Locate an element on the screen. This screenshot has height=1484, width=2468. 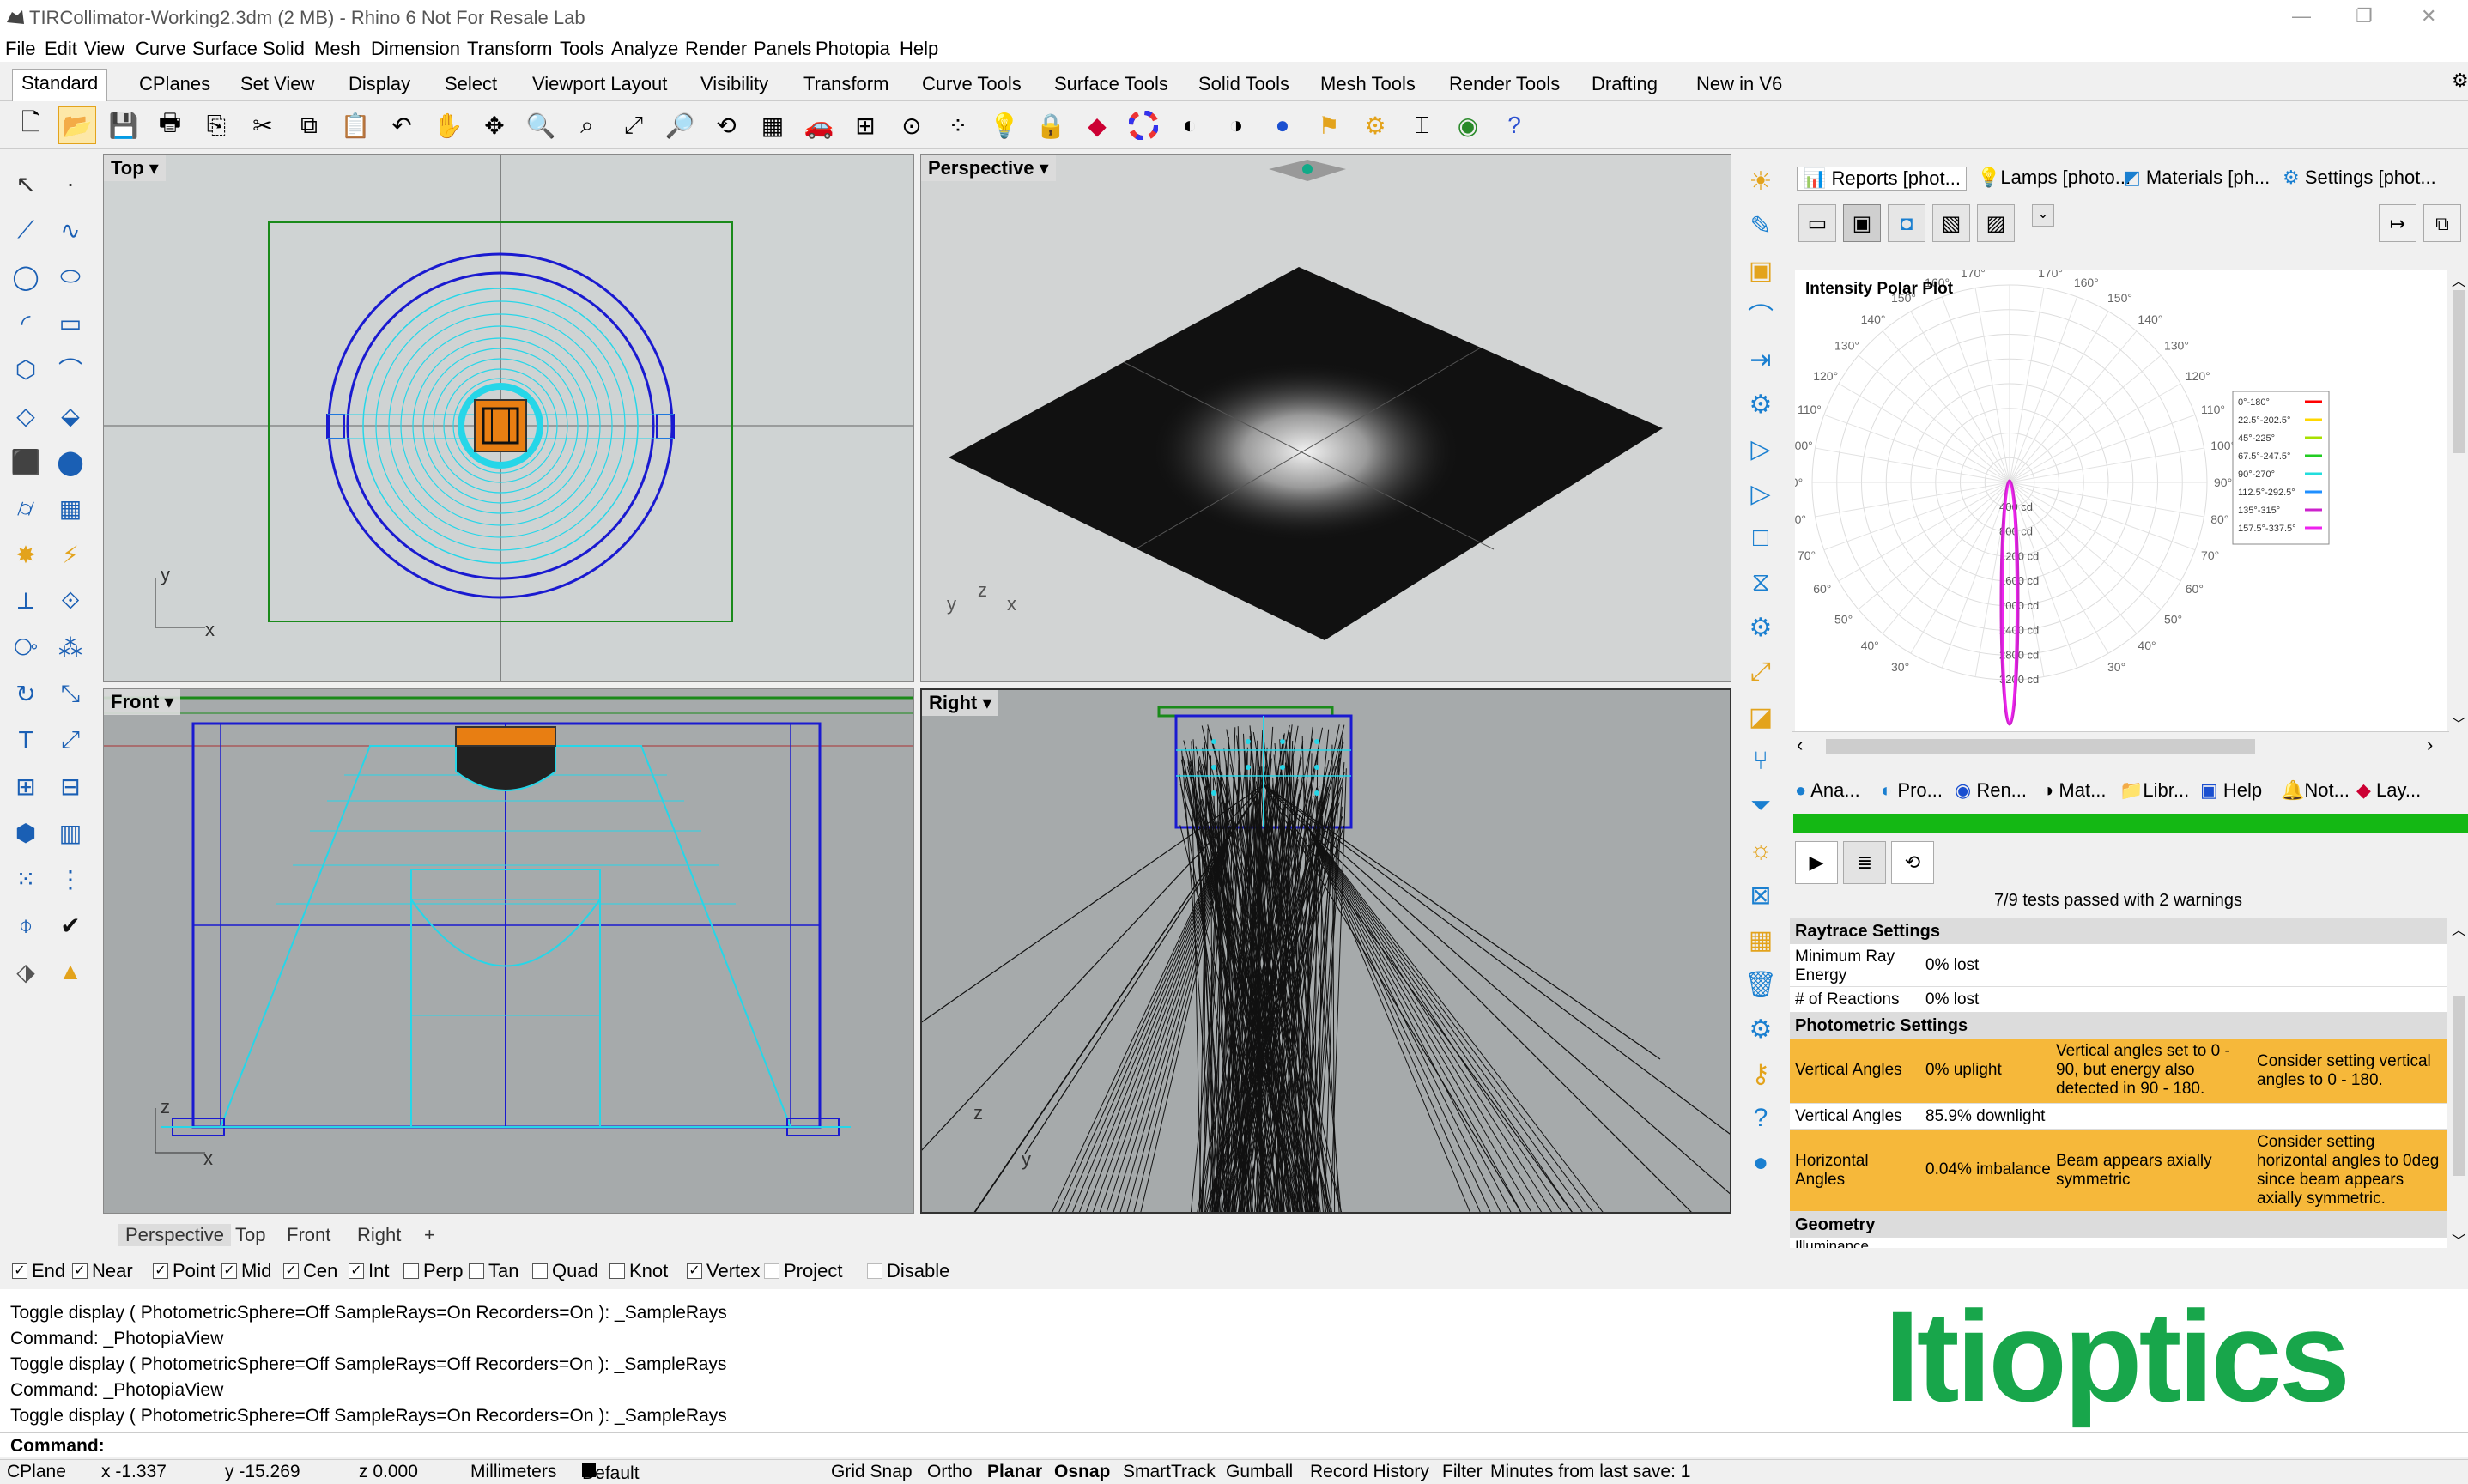
lens-icon: ⧖ is located at coordinates (1761, 583).